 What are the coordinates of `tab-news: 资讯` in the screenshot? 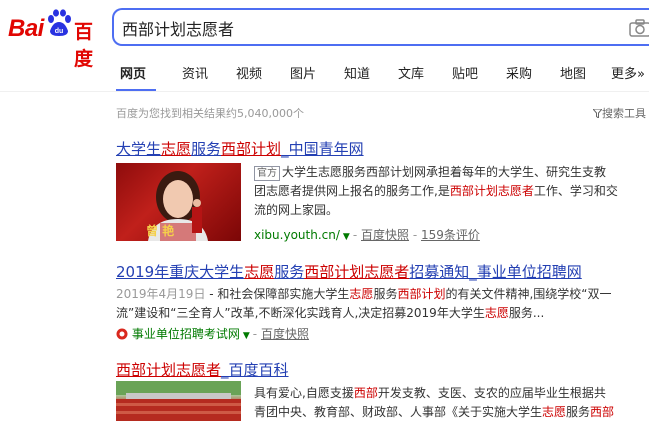 It's located at (195, 72).